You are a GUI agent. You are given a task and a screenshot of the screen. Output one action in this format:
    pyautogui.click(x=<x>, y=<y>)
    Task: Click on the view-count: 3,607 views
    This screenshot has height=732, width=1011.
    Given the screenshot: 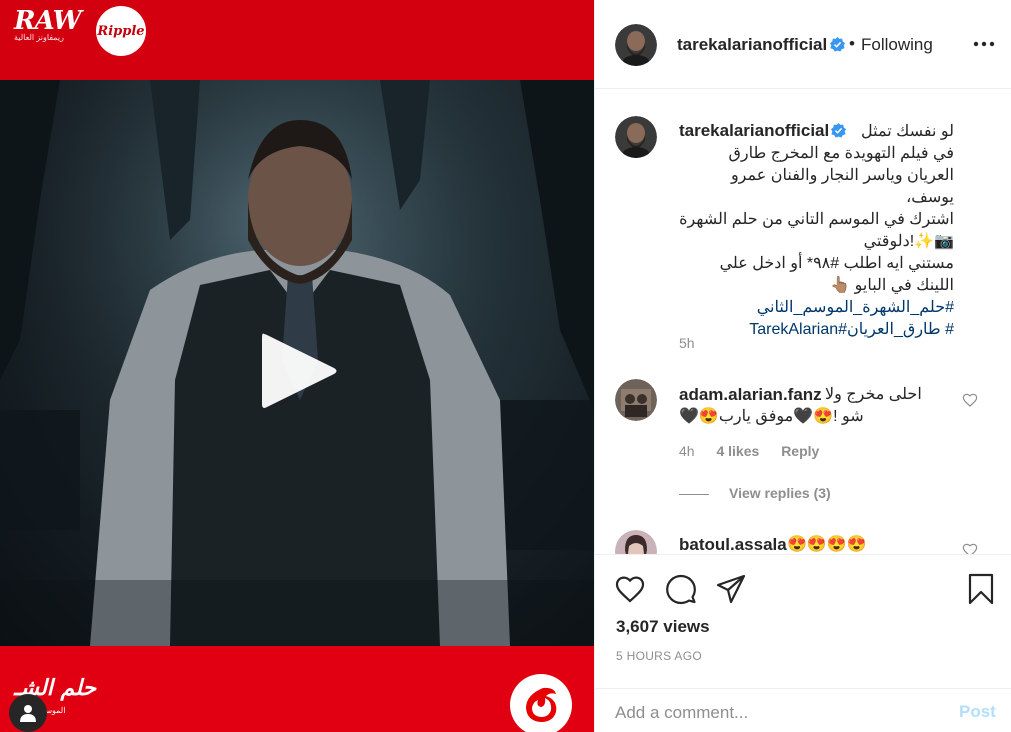 What is the action you would take?
    pyautogui.click(x=663, y=627)
    